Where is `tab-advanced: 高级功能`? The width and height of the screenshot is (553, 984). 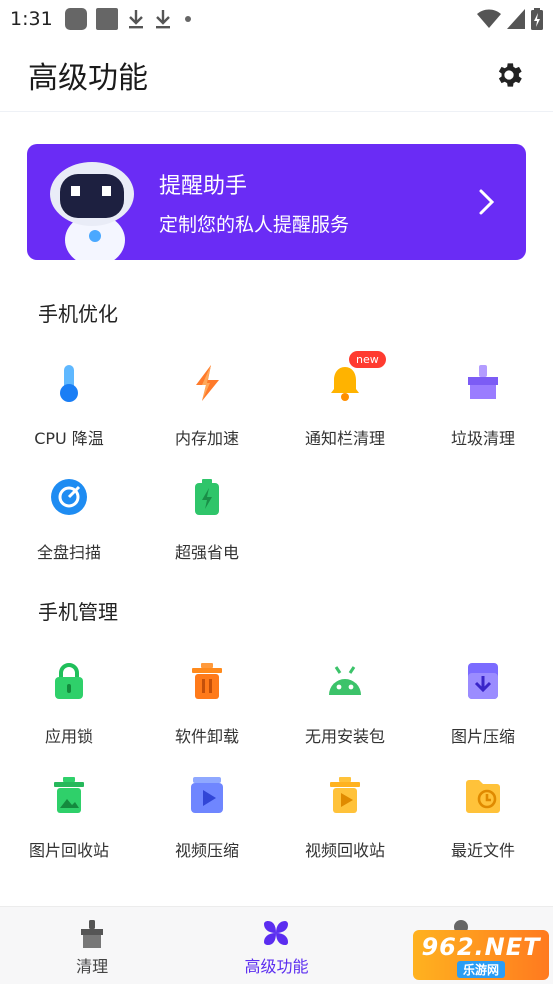 tab-advanced: 高级功能 is located at coordinates (276, 945).